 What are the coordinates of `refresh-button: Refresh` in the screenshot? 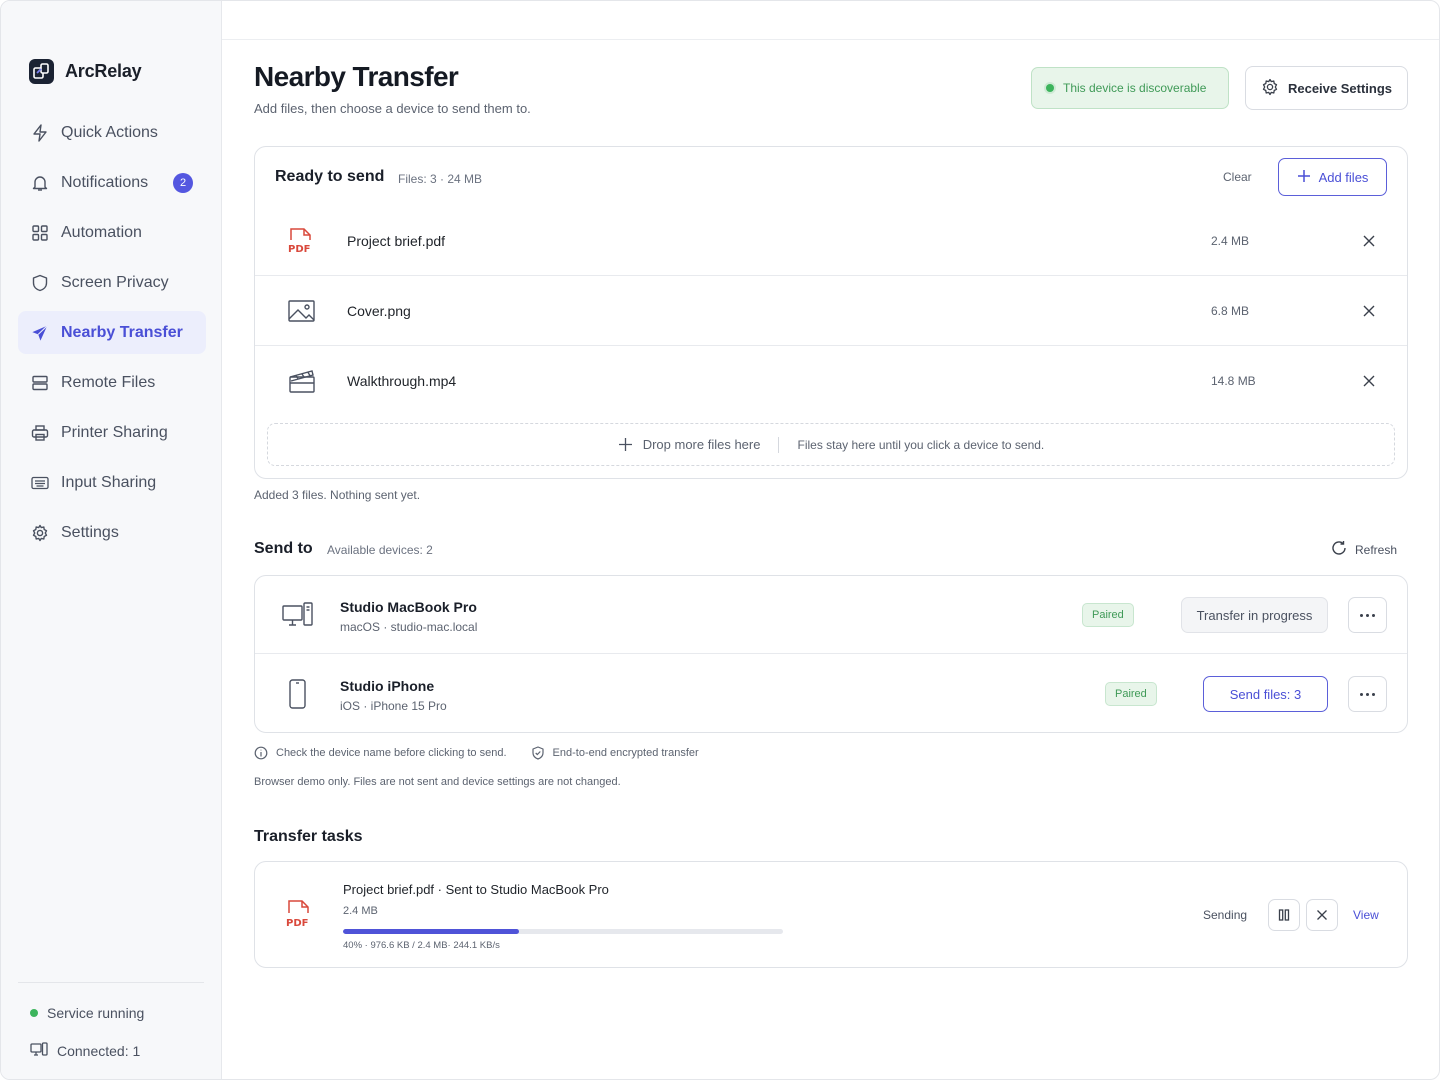 It's located at (1364, 549).